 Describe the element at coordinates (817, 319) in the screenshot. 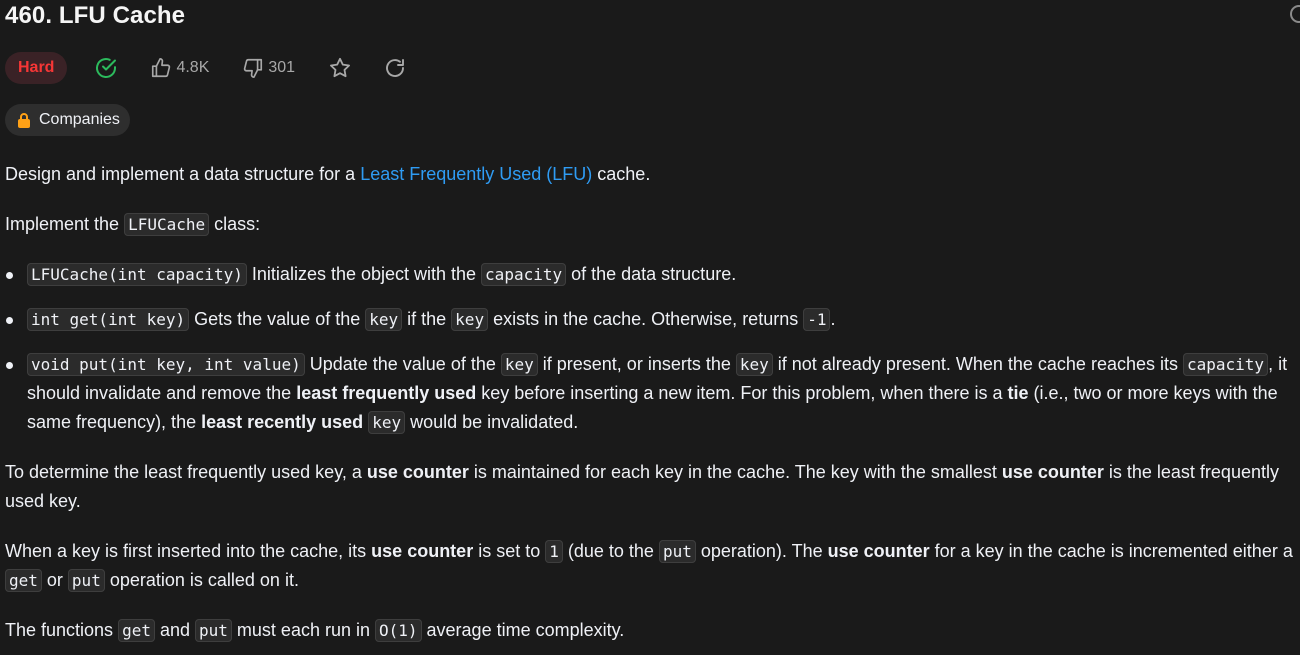

I see `inline-code: -1` at that location.